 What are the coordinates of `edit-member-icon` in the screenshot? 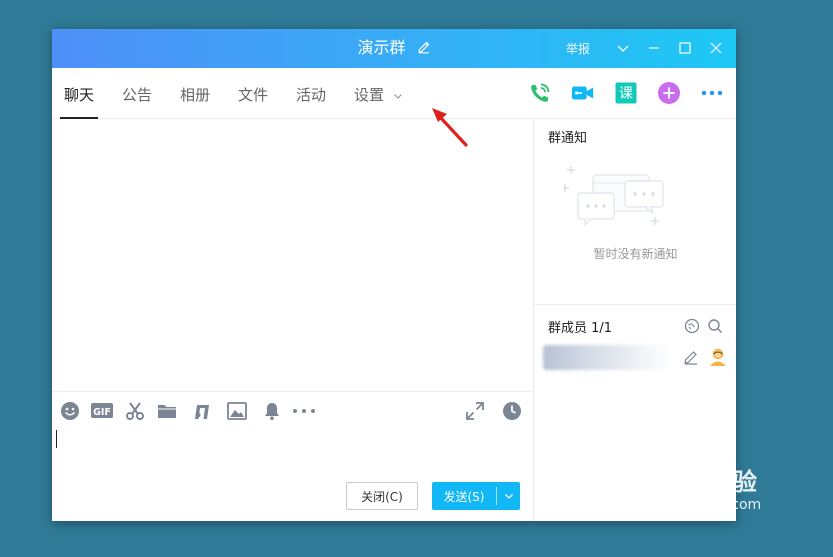 It's located at (691, 357).